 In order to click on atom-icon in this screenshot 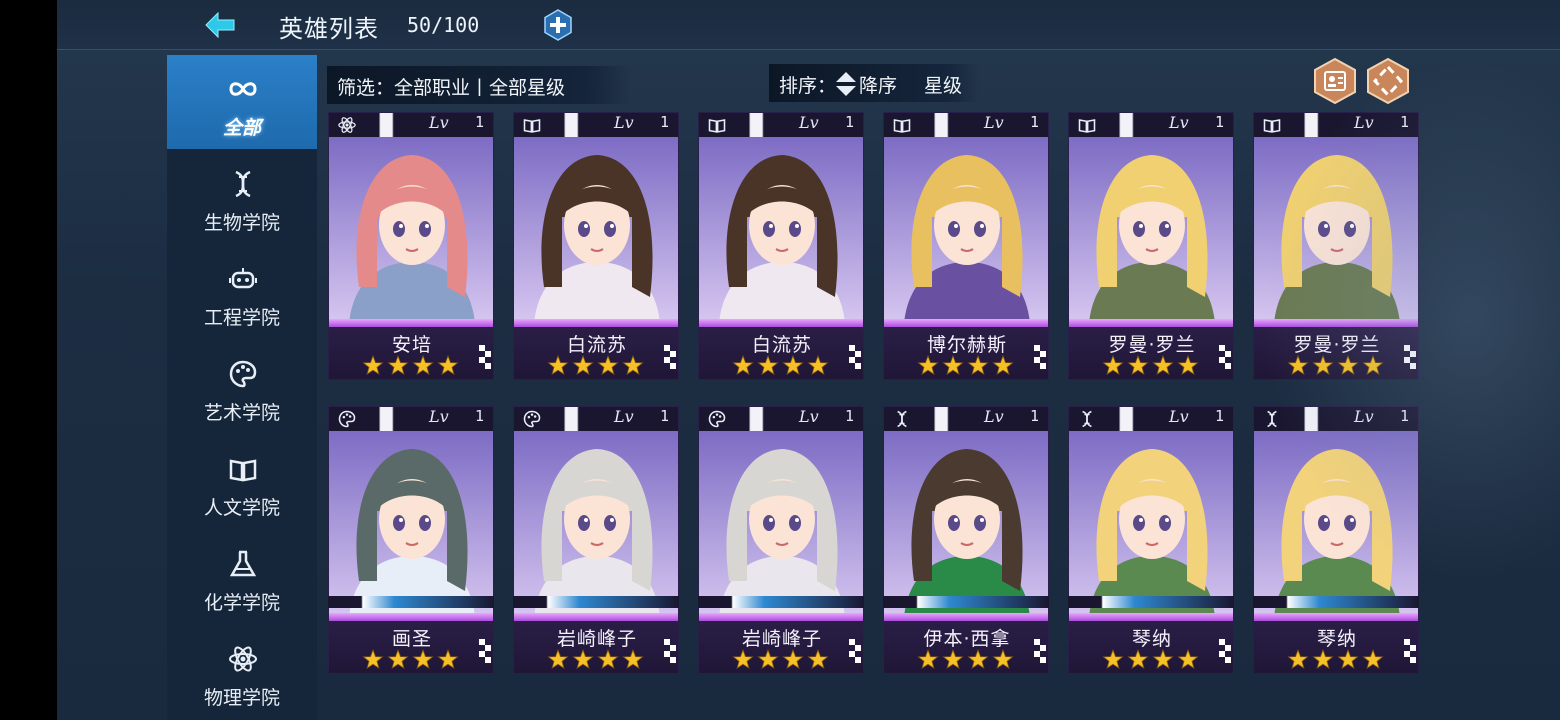, I will do `click(347, 125)`.